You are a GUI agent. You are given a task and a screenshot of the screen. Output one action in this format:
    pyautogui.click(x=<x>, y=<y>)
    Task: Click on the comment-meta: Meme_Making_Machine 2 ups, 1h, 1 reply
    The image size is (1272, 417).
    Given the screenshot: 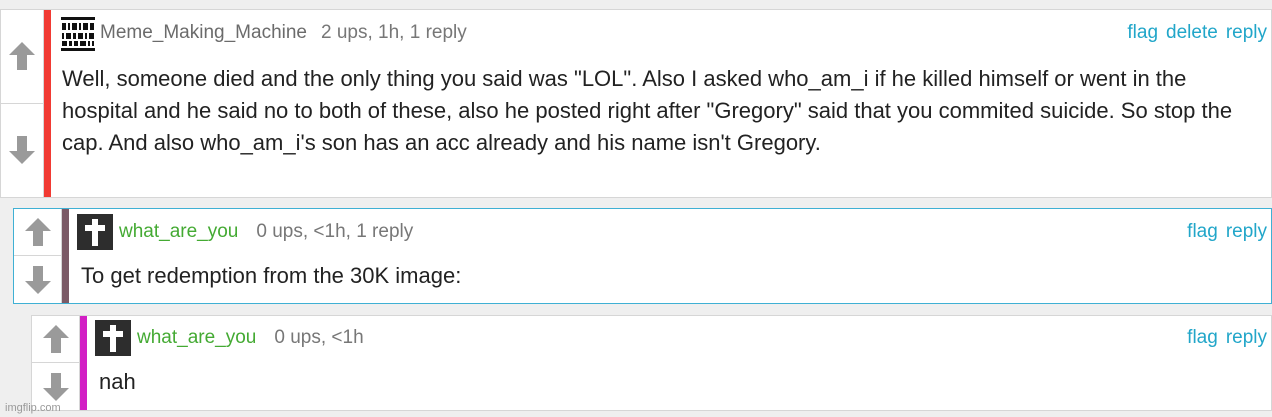 What is the action you would take?
    pyautogui.click(x=283, y=33)
    